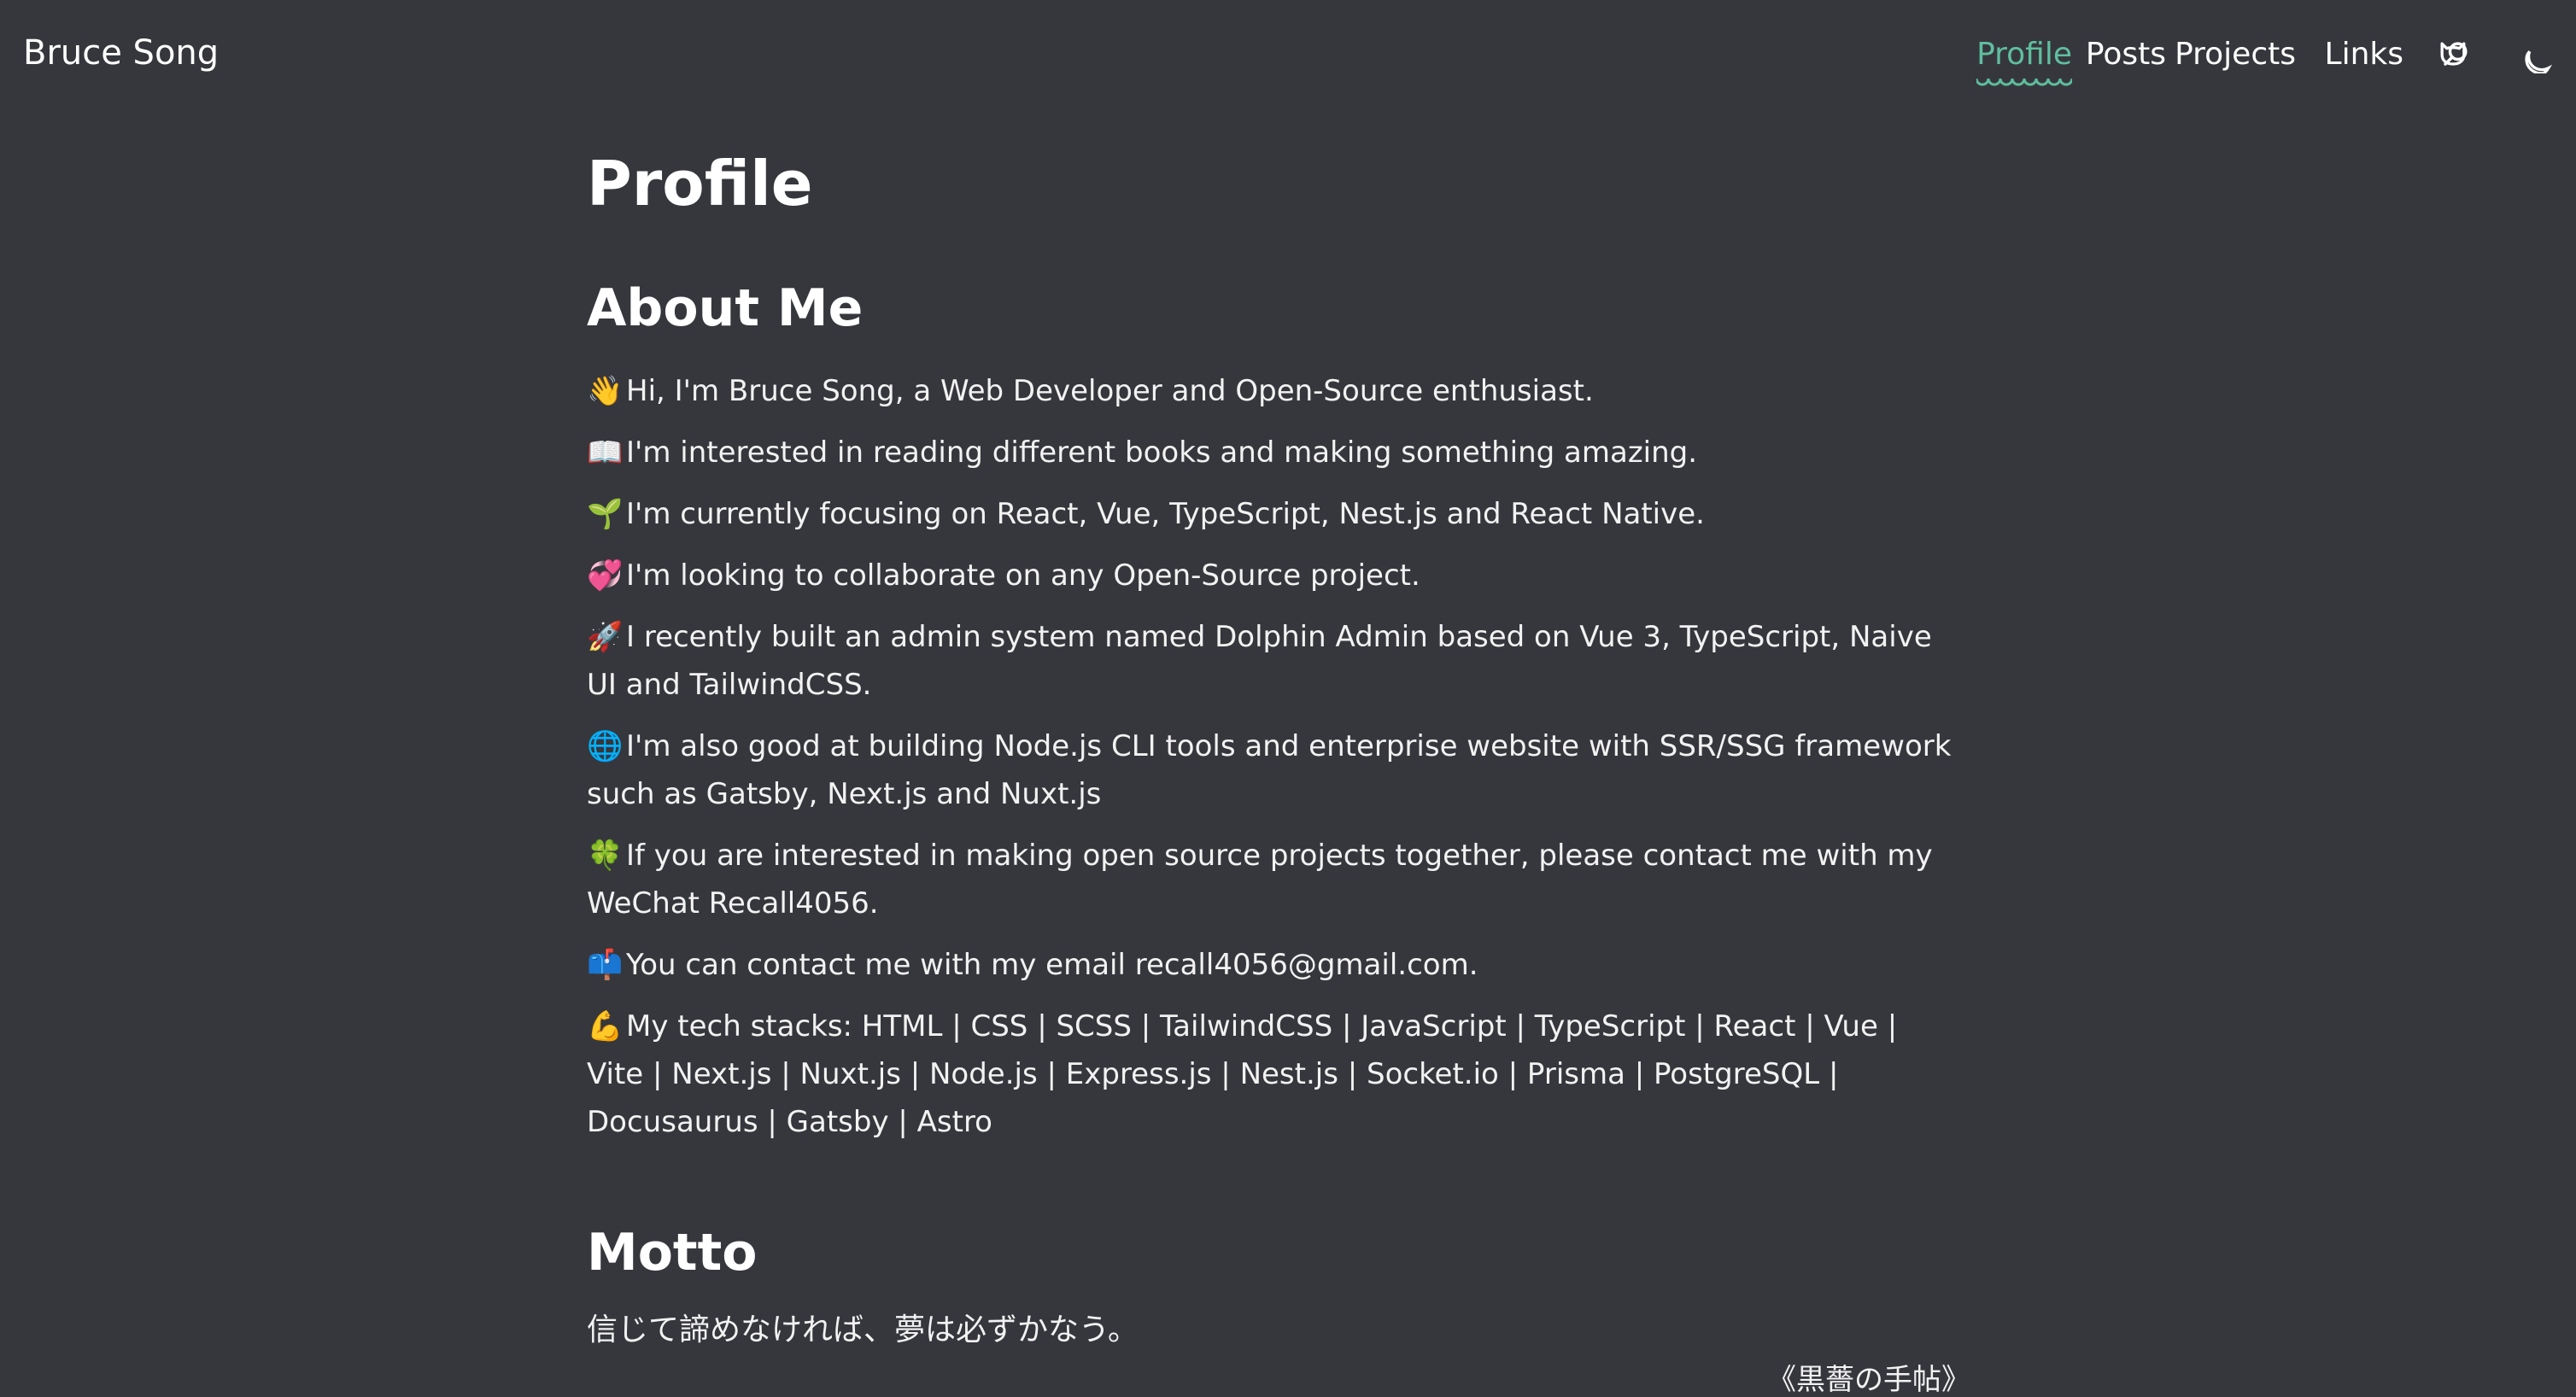  I want to click on site-brand: Bruce Song, so click(121, 53).